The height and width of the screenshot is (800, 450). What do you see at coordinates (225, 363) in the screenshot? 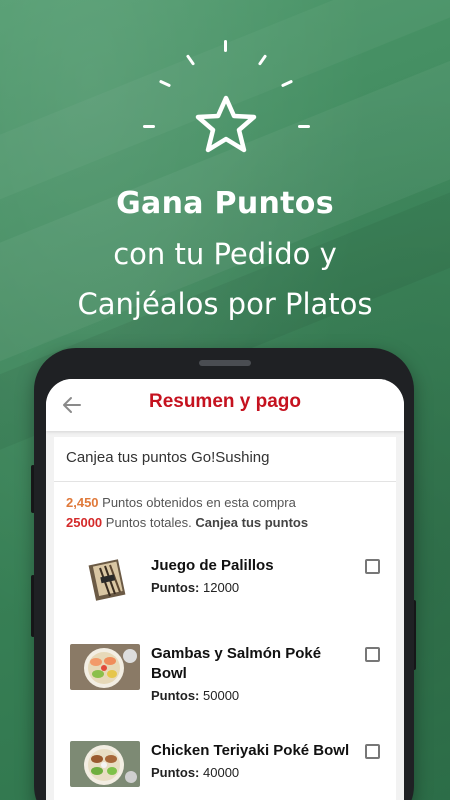
I see `phone-speaker` at bounding box center [225, 363].